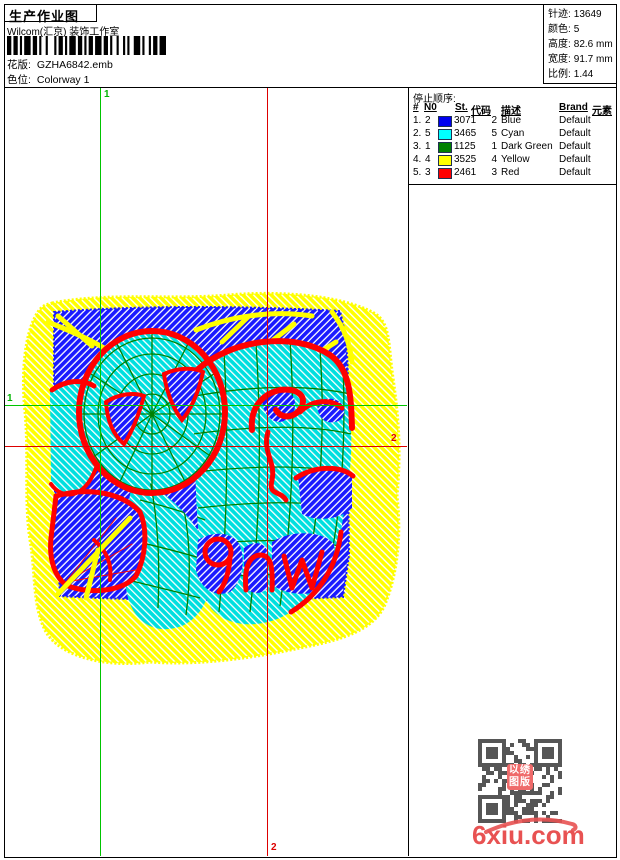 Image resolution: width=620 pixels, height=860 pixels. I want to click on col-st: St., so click(461, 107).